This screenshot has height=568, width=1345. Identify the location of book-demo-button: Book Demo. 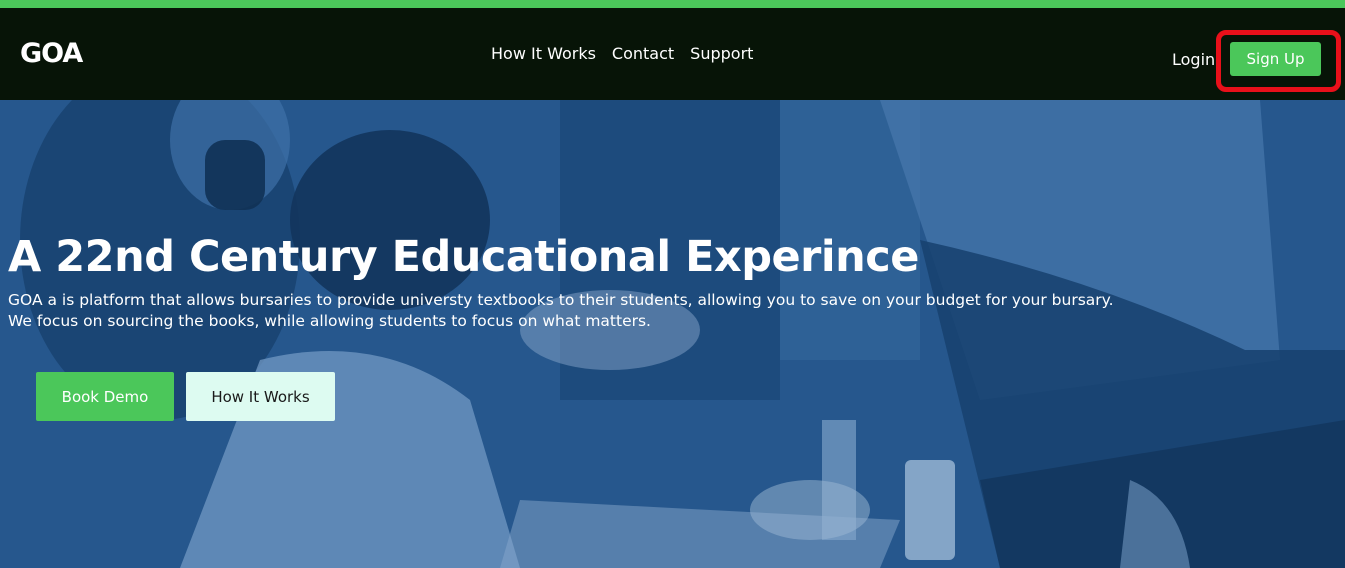
(105, 396).